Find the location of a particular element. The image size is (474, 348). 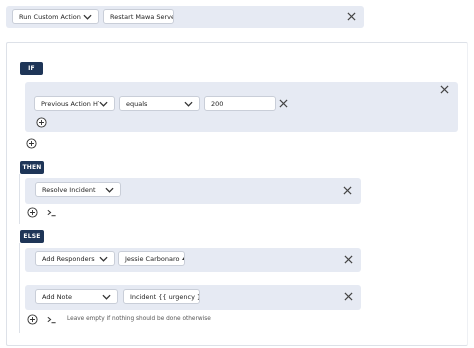

else-tag: ELSE is located at coordinates (32, 236).